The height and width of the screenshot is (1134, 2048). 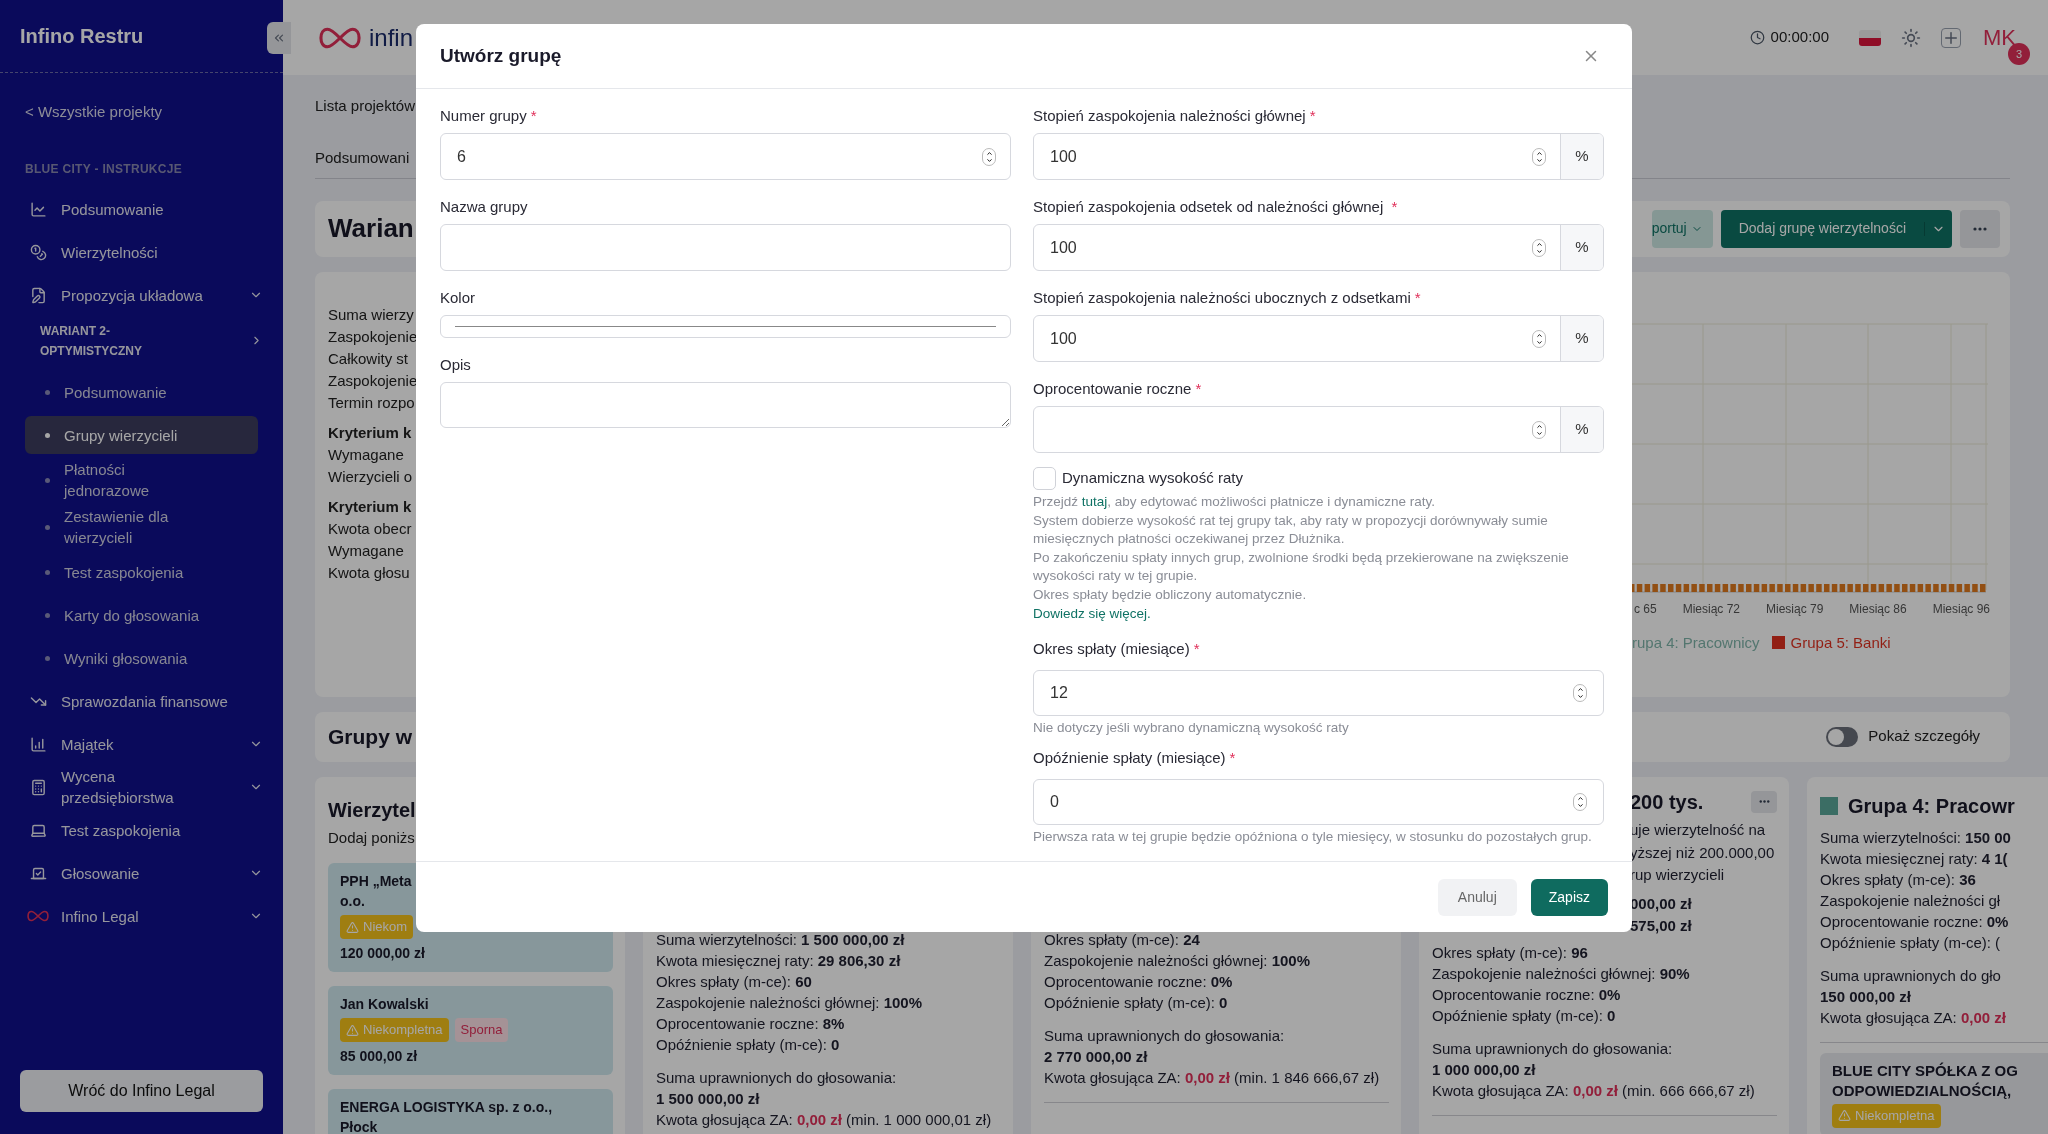 What do you see at coordinates (141, 252) in the screenshot?
I see `nav-item: Wierzytelności` at bounding box center [141, 252].